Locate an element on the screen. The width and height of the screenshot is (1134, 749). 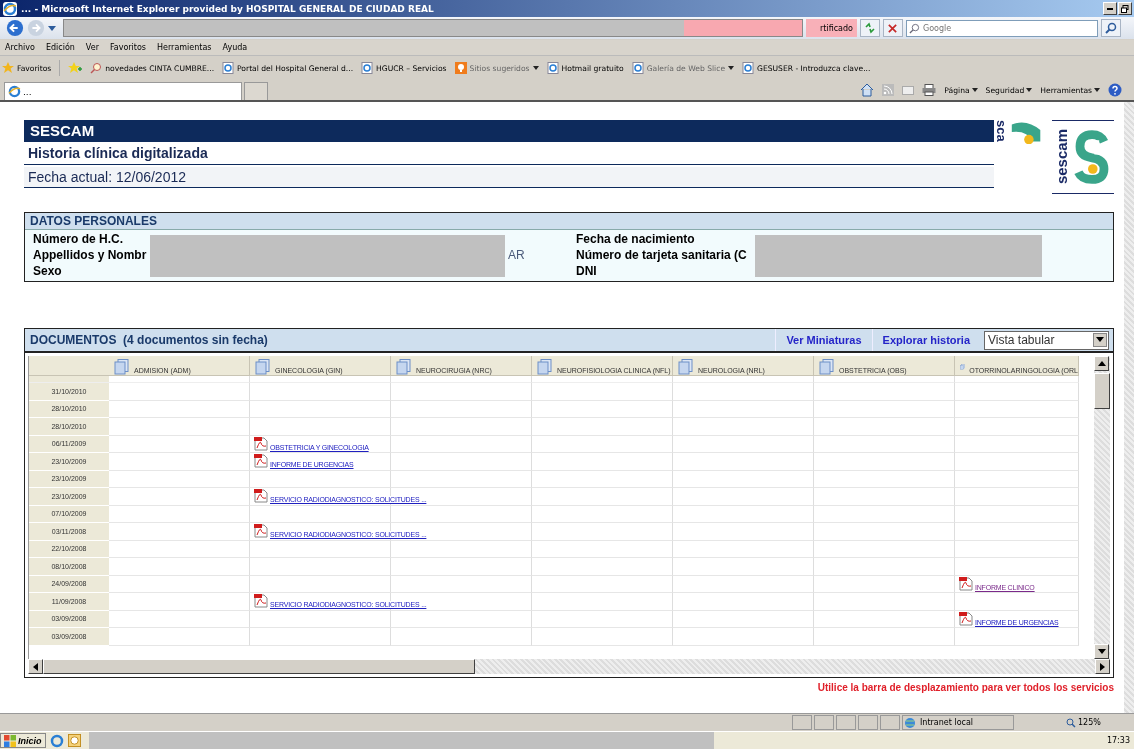
right-arrow-icon is located at coordinates (1102, 666).